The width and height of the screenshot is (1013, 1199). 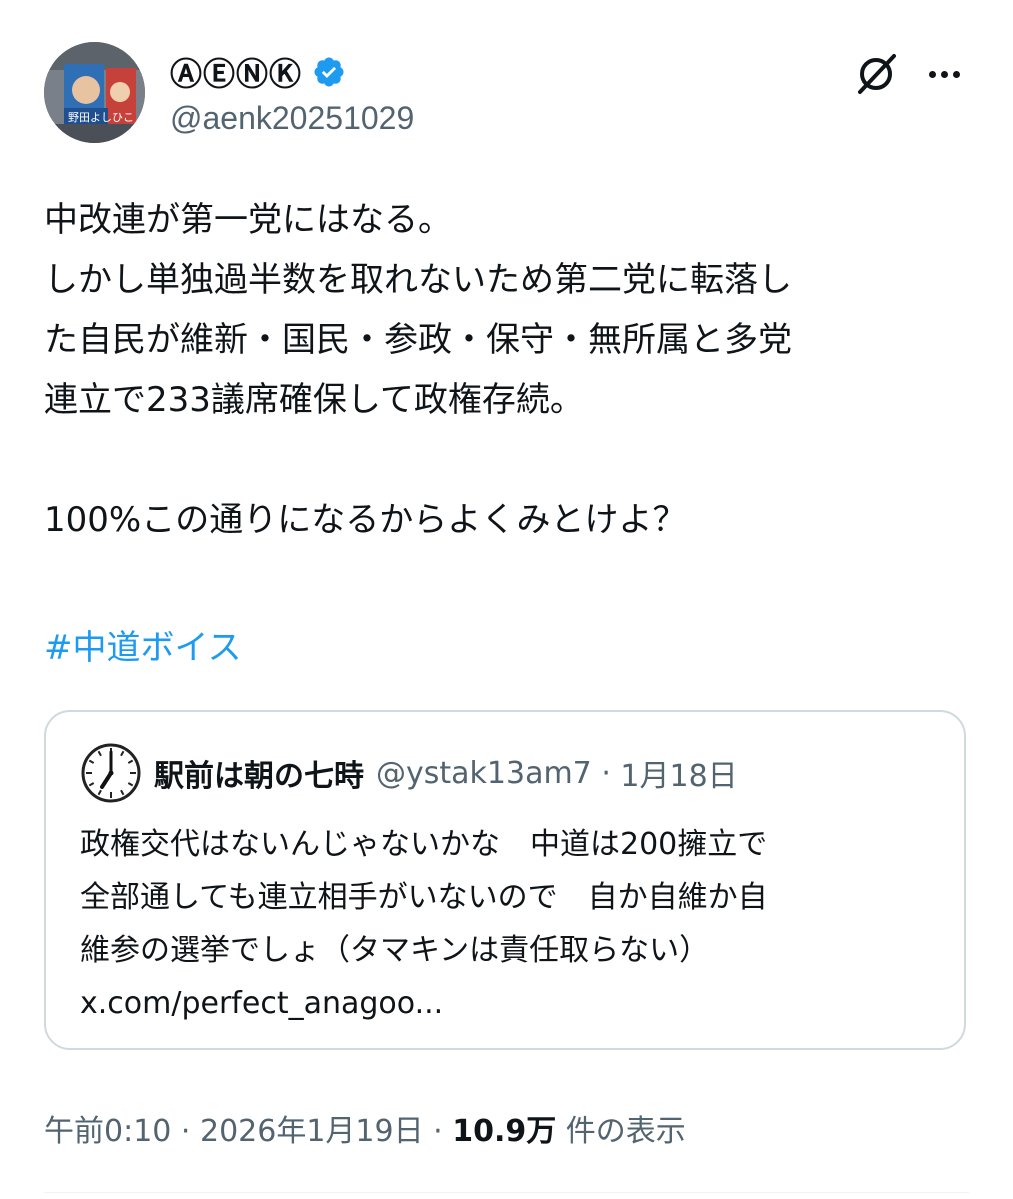 What do you see at coordinates (142, 648) in the screenshot?
I see `hashtag-link: #中道ボイス` at bounding box center [142, 648].